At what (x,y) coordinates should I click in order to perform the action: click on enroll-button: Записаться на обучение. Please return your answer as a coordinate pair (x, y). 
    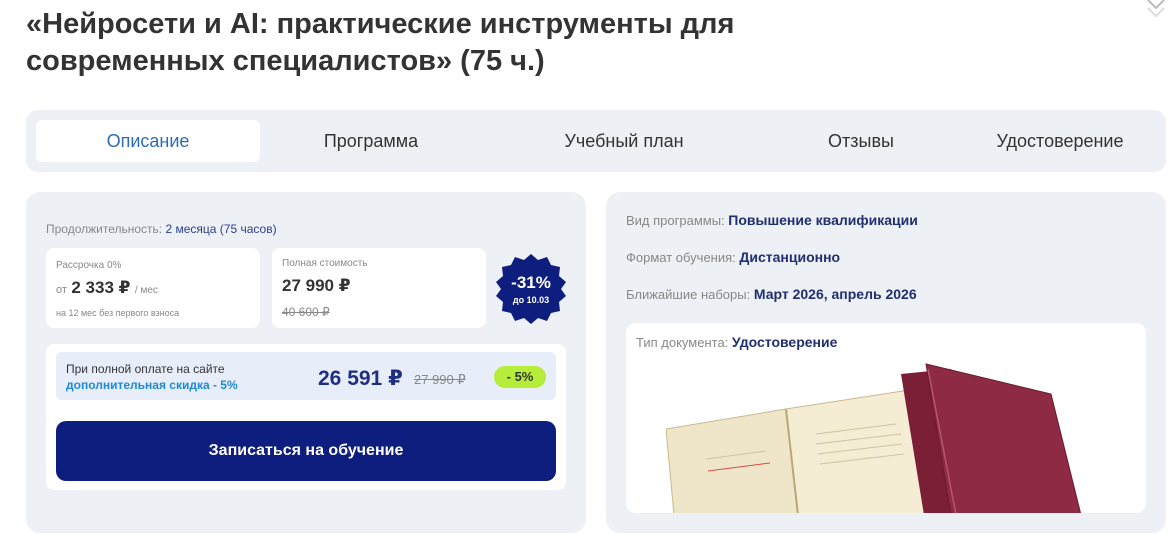
    Looking at the image, I should click on (306, 451).